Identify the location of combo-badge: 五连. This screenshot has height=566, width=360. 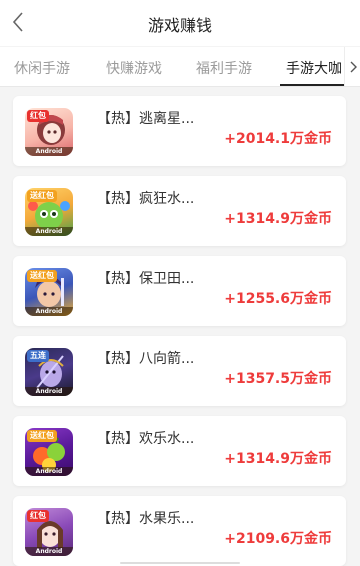
(38, 356).